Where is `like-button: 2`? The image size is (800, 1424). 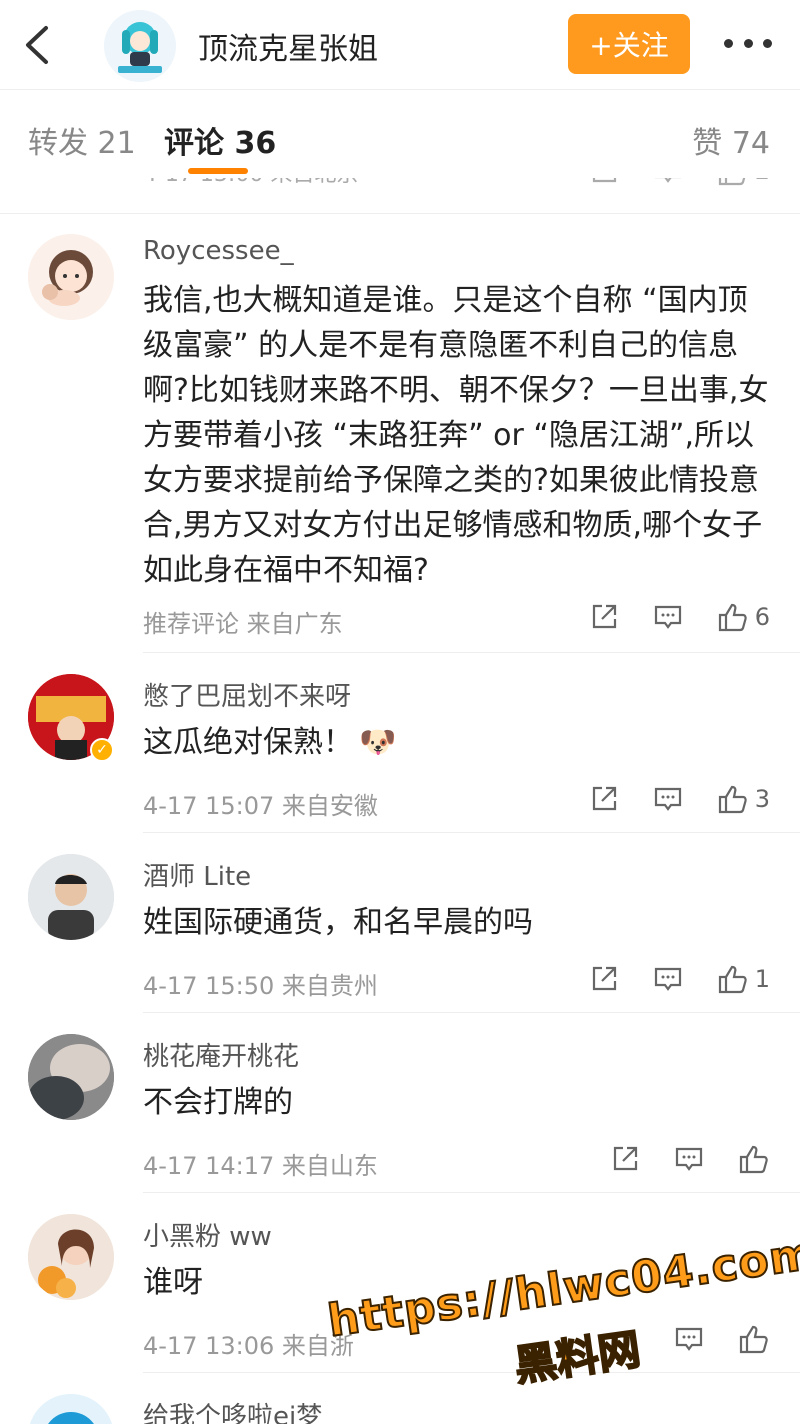
like-button: 2 is located at coordinates (743, 182).